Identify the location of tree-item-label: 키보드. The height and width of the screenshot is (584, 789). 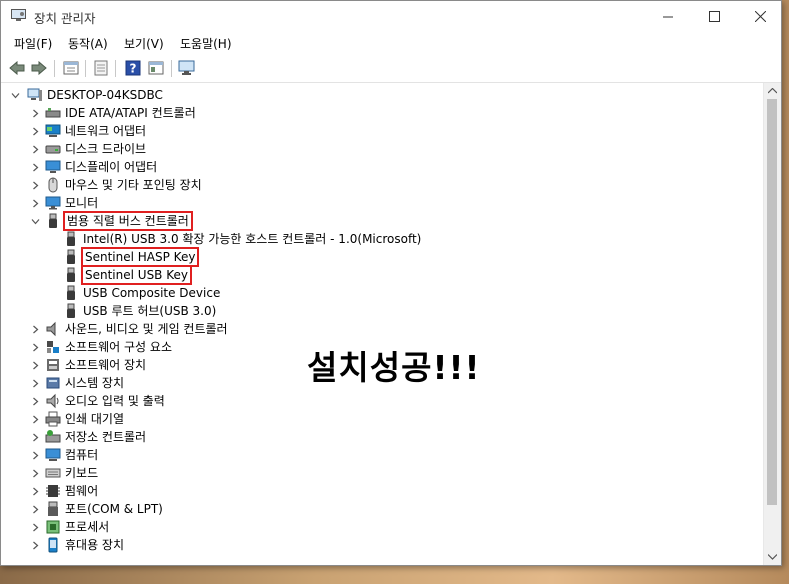
(82, 473).